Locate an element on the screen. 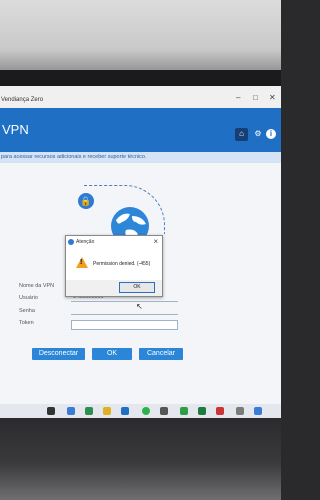  user-label: Usuário is located at coordinates (28, 298).